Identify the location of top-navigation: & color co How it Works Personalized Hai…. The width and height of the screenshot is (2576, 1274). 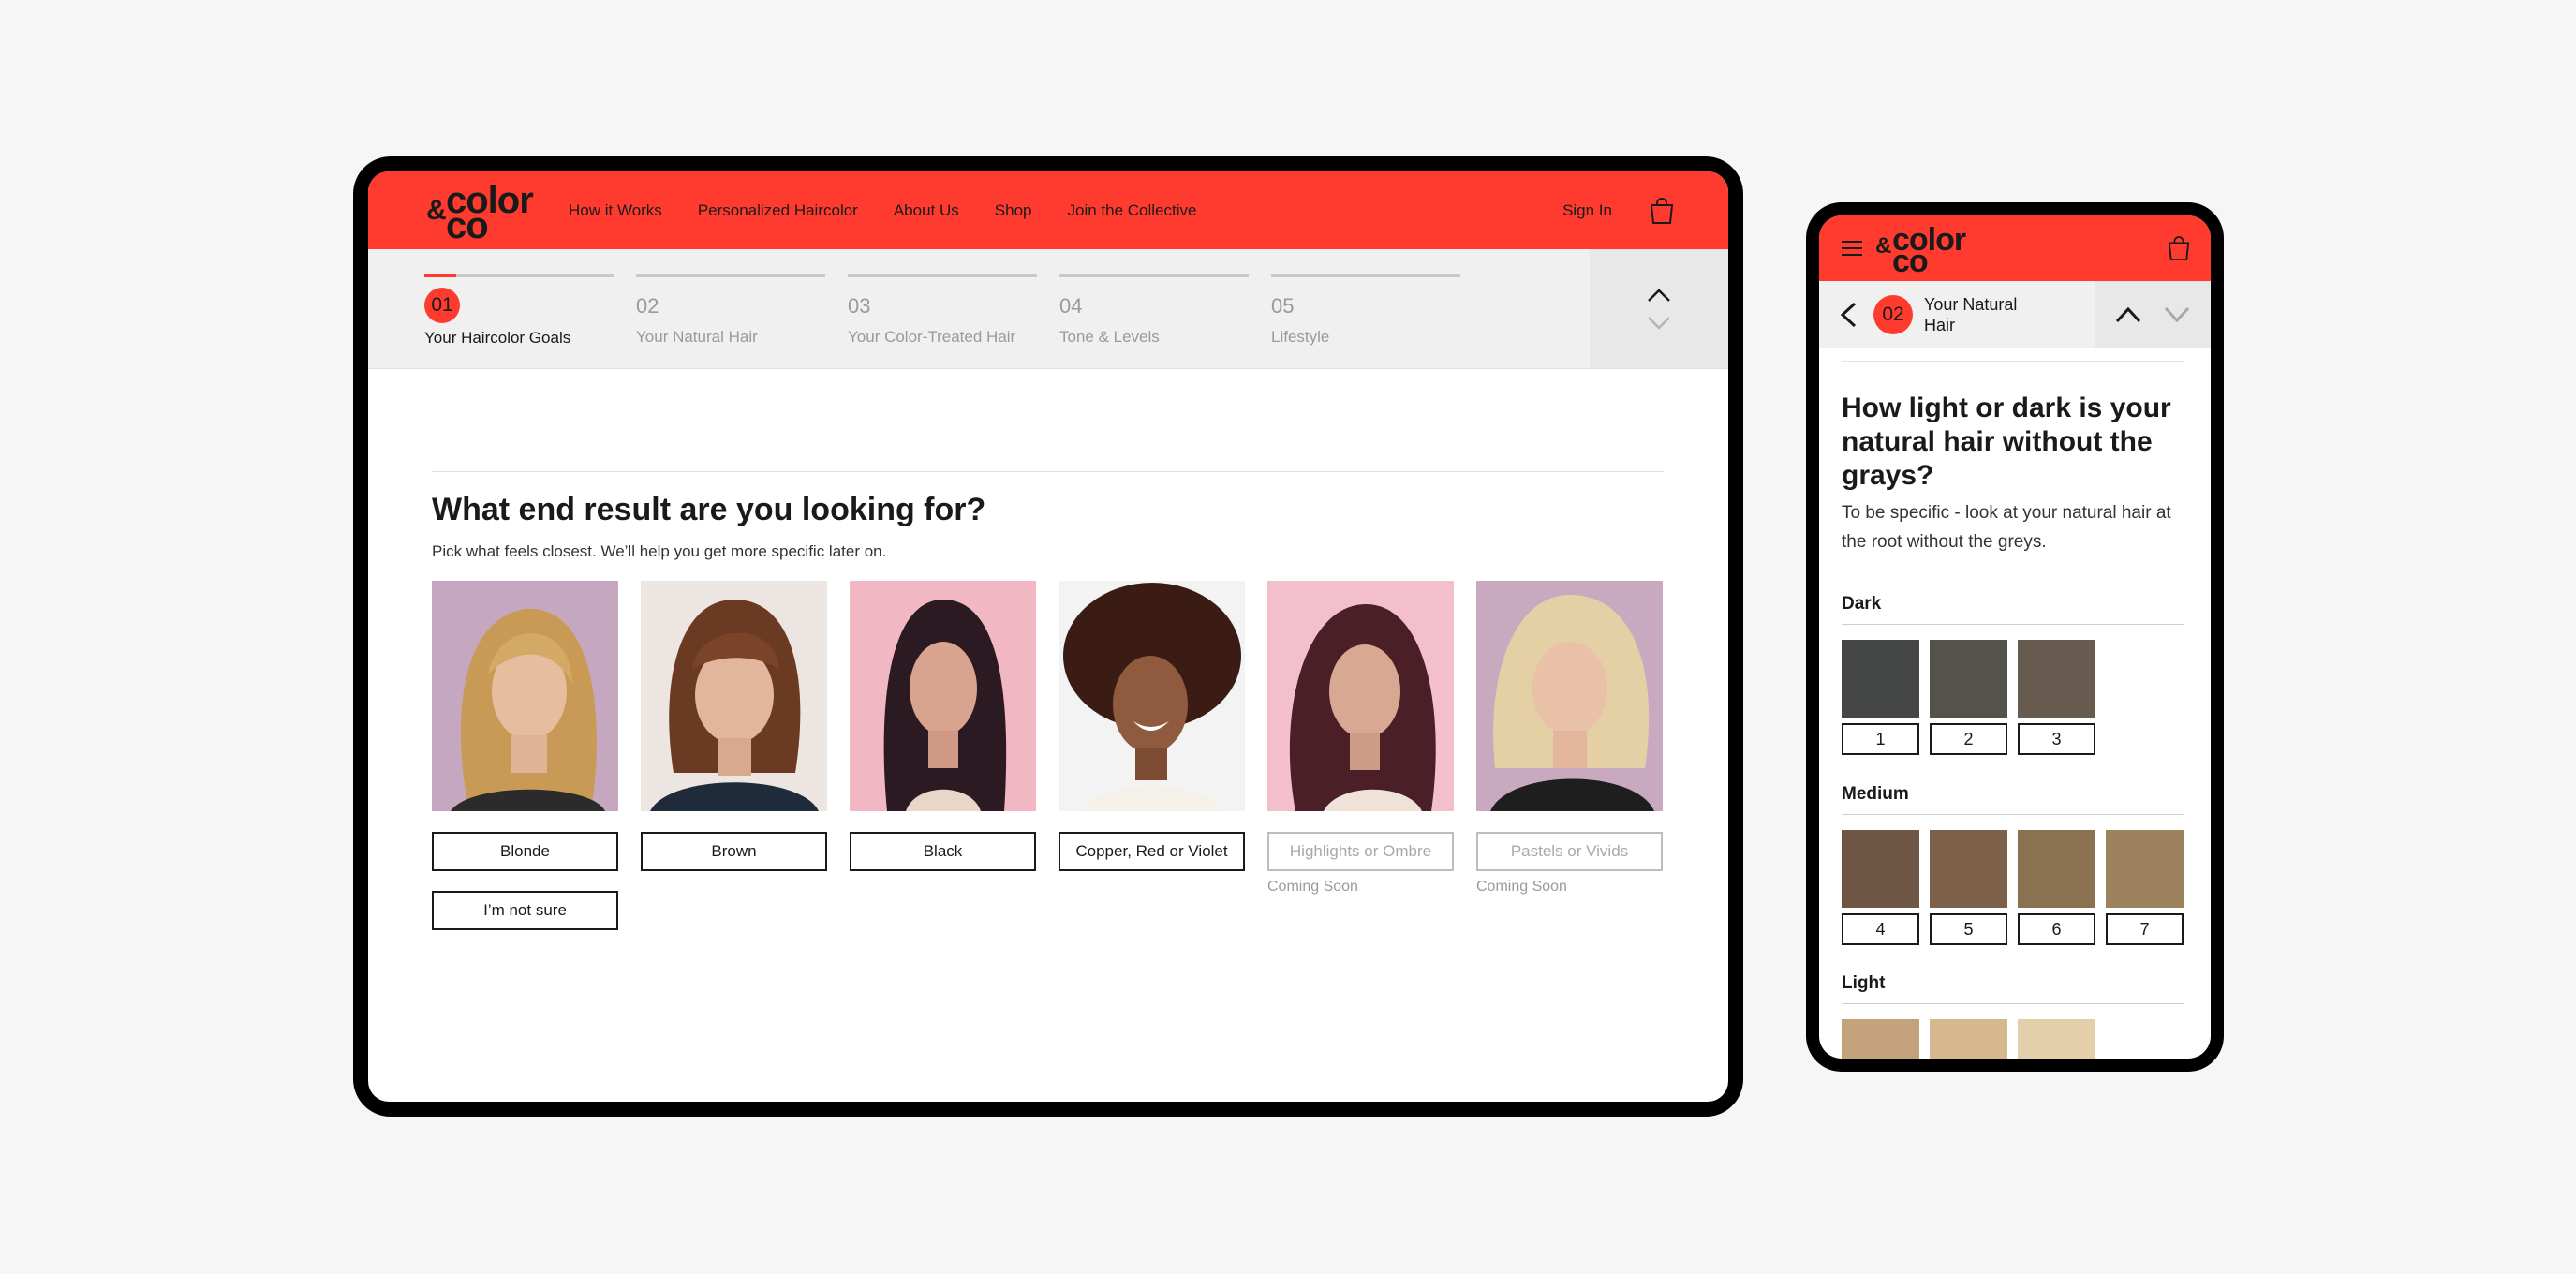
(1048, 210).